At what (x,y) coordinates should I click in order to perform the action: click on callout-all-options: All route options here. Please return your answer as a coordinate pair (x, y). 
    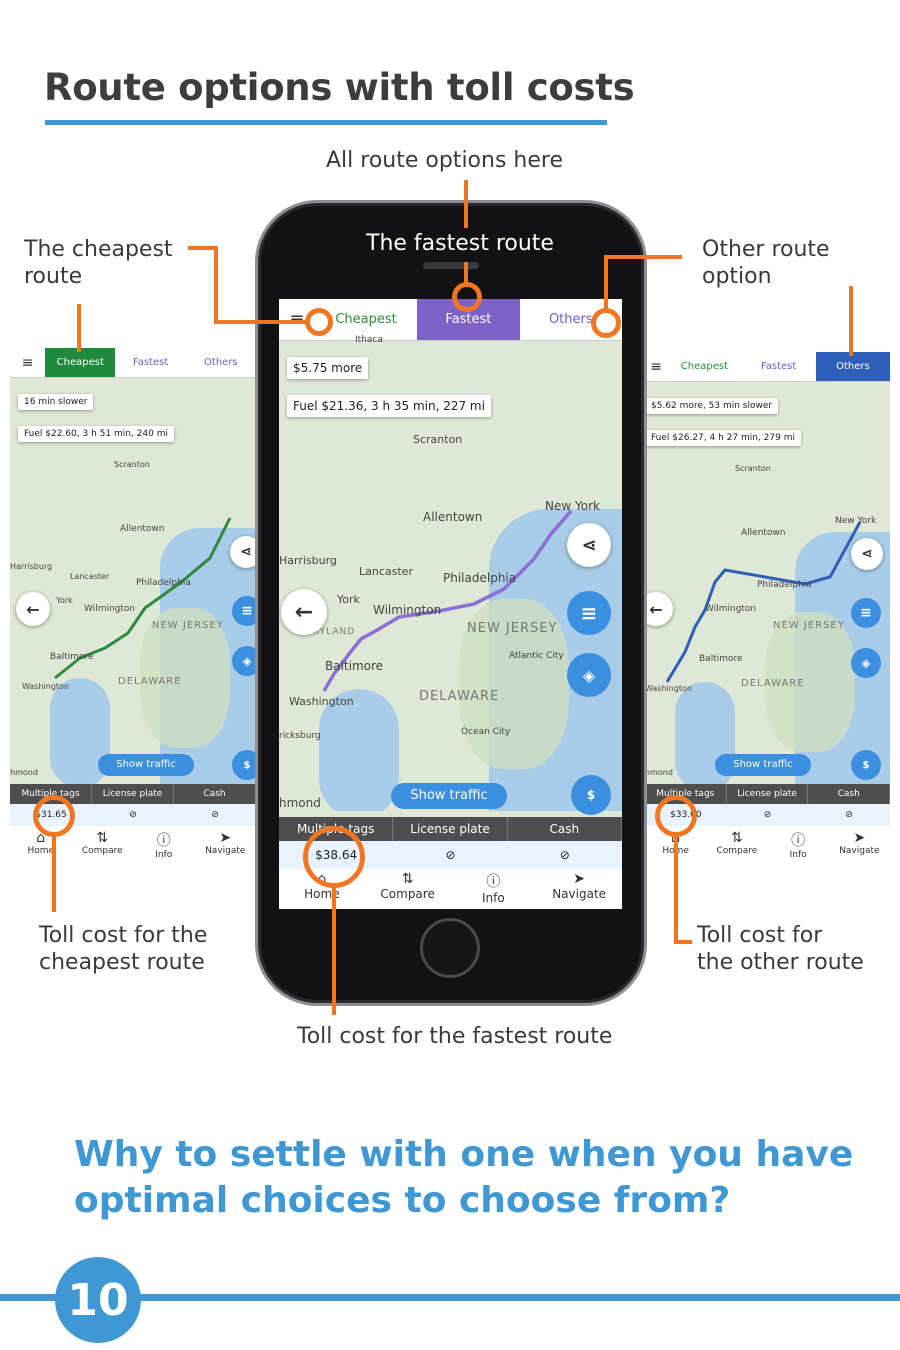
    Looking at the image, I should click on (444, 160).